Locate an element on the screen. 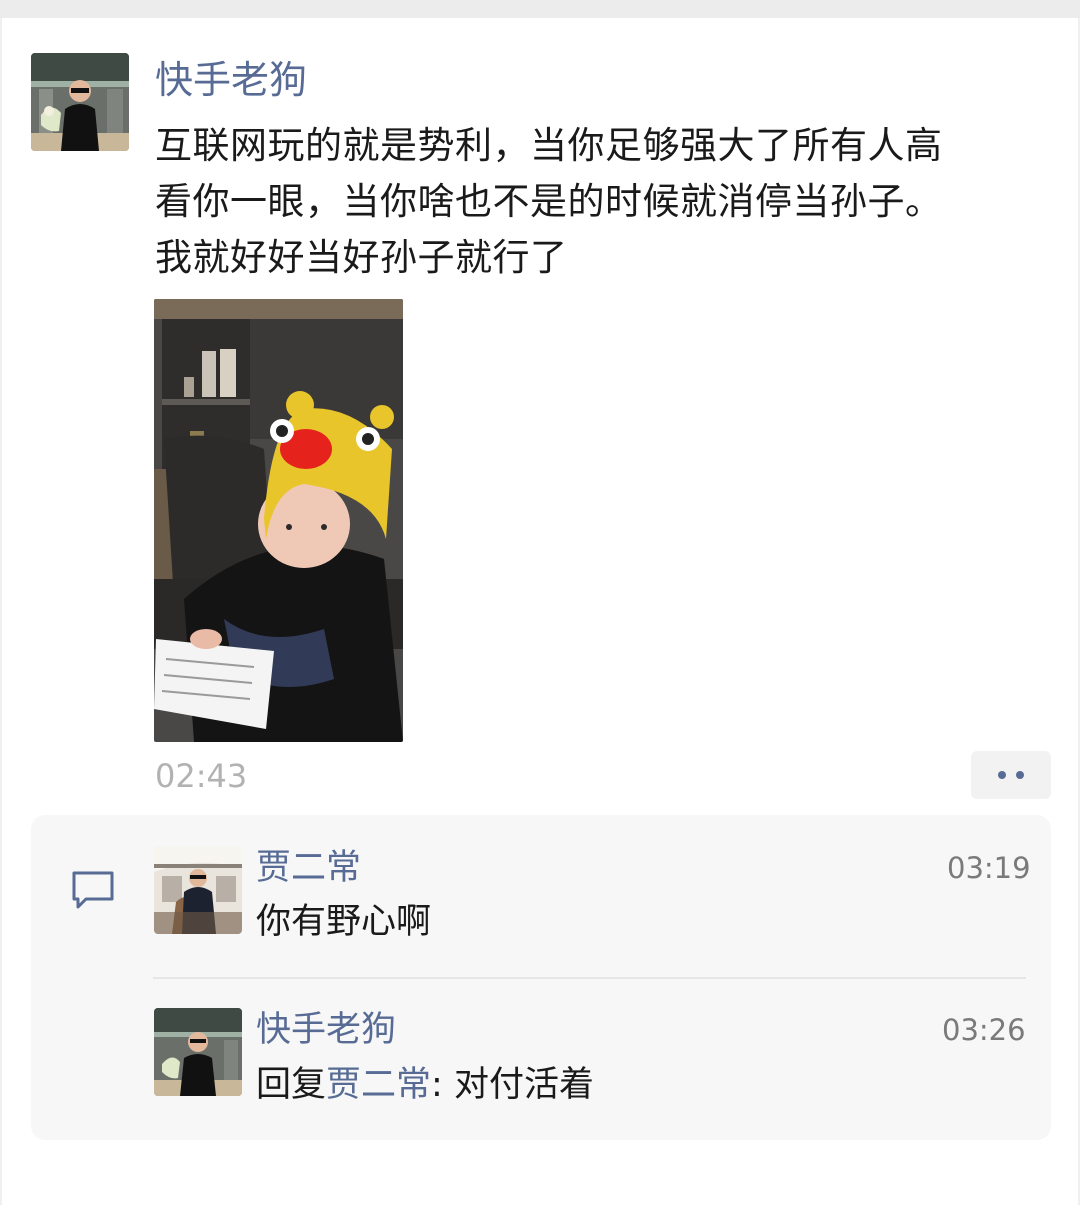  post-author-avatar is located at coordinates (80, 102).